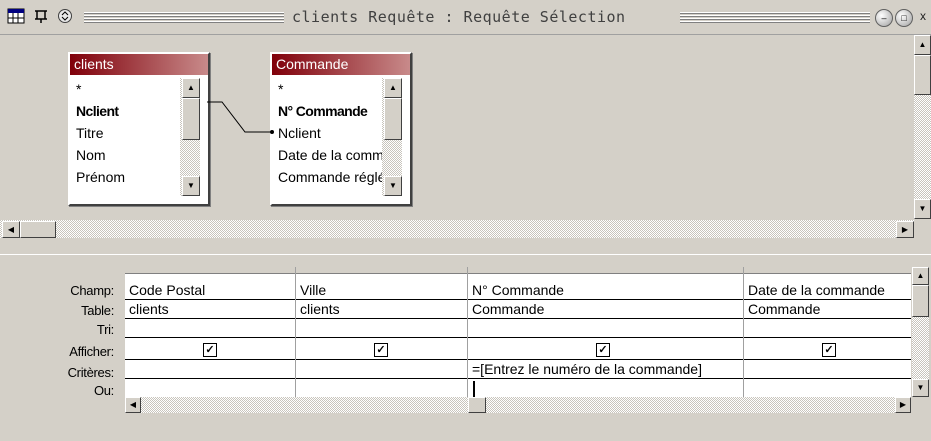 This screenshot has width=931, height=441. Describe the element at coordinates (904, 18) in the screenshot. I see `maximize-icon: □` at that location.